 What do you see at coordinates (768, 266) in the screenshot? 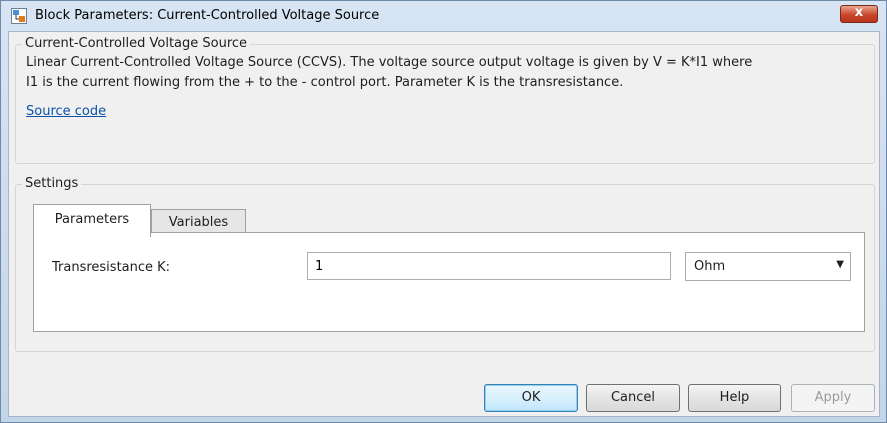
I see `unit-select: Ohm ▼` at bounding box center [768, 266].